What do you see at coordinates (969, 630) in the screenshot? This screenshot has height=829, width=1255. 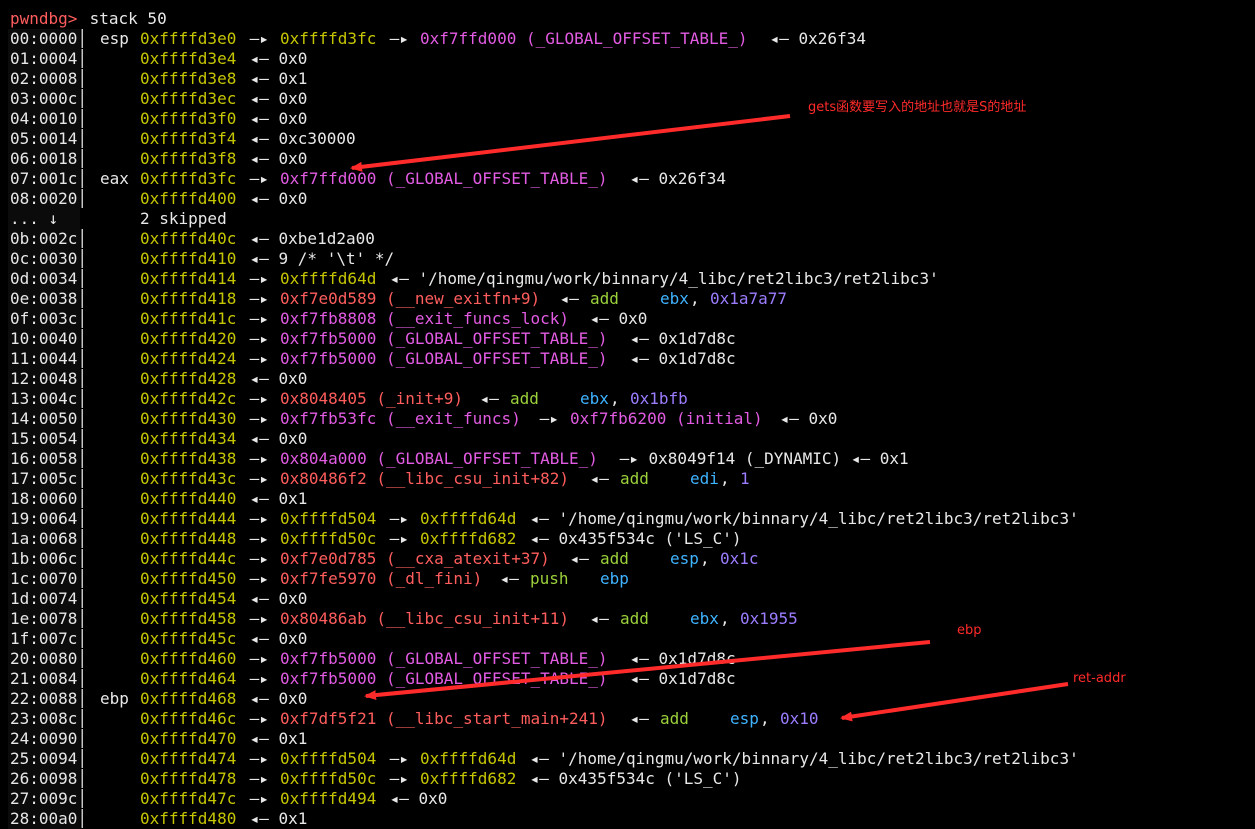 I see `annotation-ebp: ebp` at bounding box center [969, 630].